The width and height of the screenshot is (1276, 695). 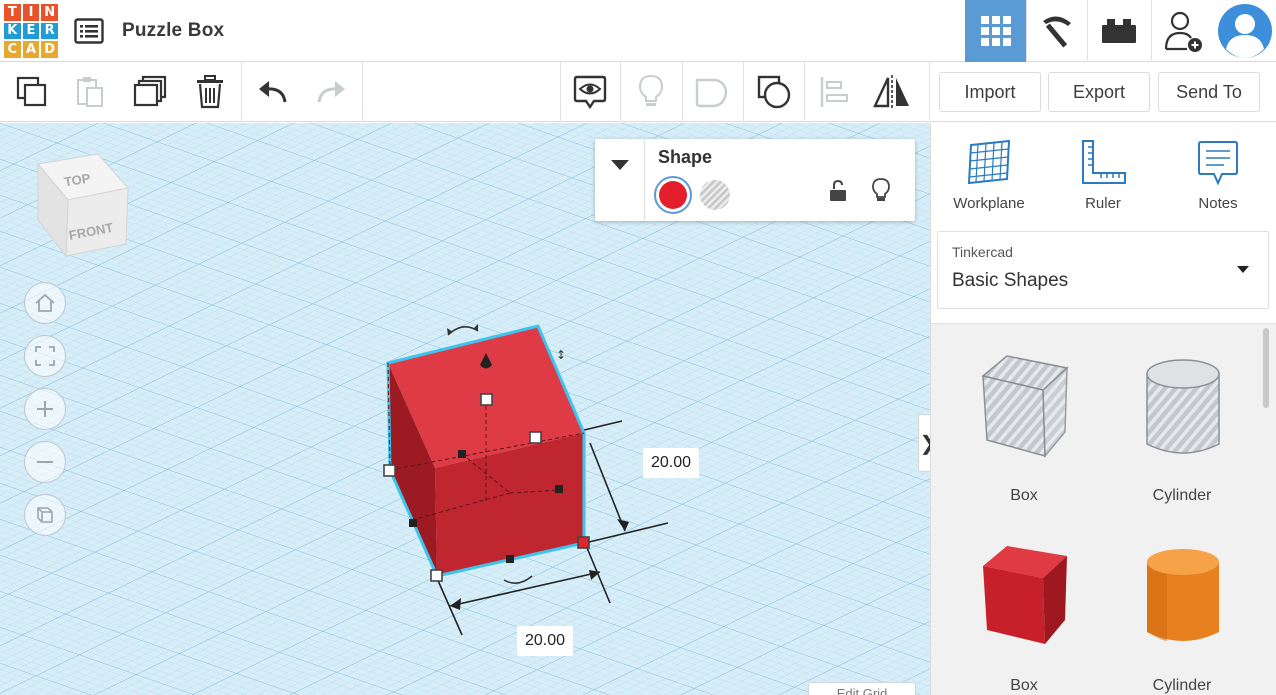 I want to click on shape-cylinder-solid: Cylinder, so click(x=1182, y=614).